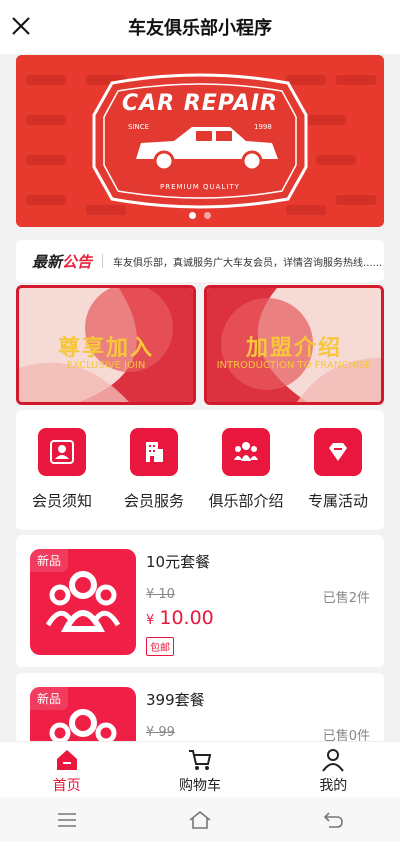 The image size is (400, 842). I want to click on back-icon, so click(333, 820).